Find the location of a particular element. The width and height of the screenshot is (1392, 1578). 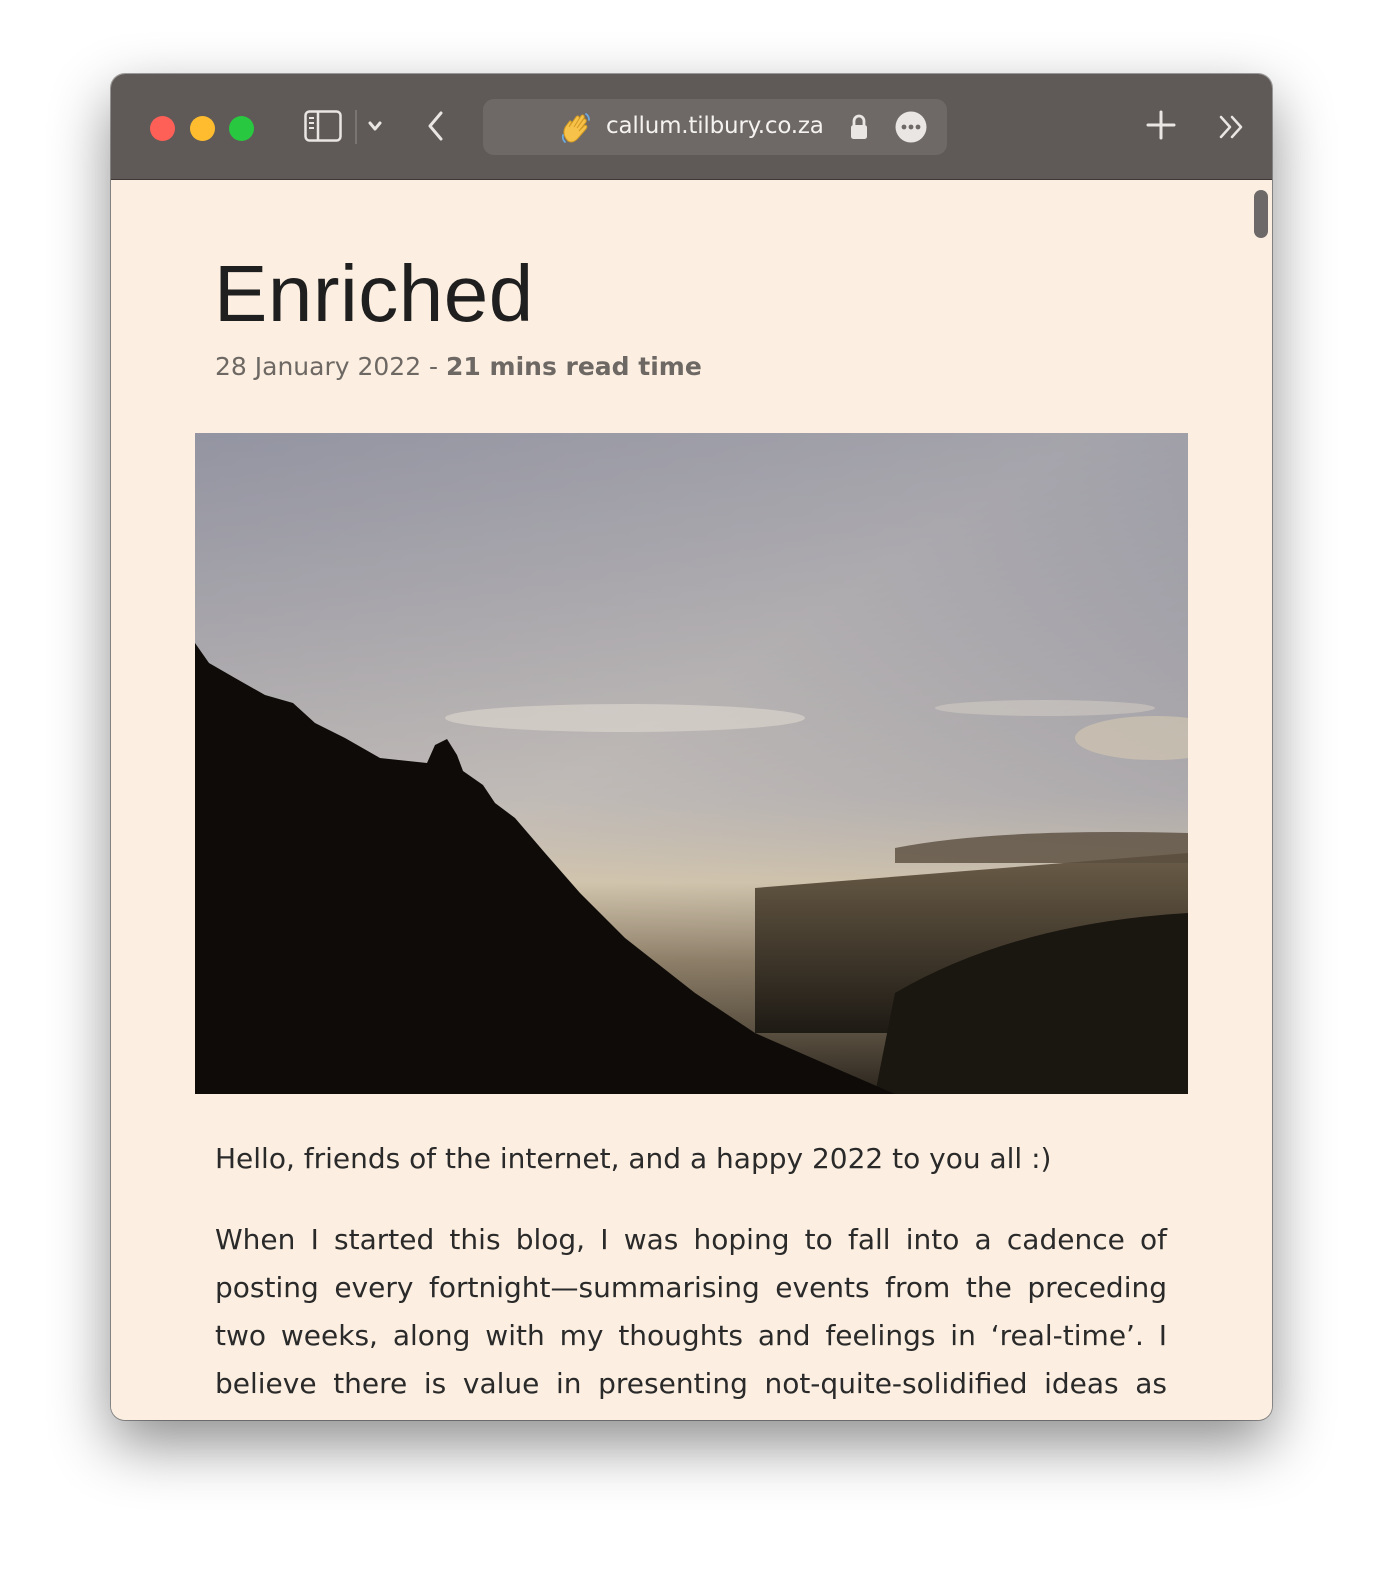

article-meta: 28 January 2022 - 21 mins read time is located at coordinates (458, 366).